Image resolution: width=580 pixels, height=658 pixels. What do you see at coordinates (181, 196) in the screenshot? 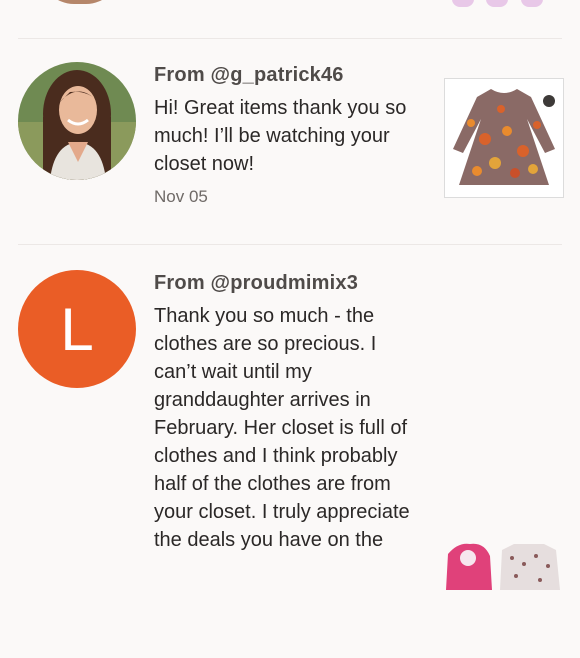
I see `review-date: Nov 05` at bounding box center [181, 196].